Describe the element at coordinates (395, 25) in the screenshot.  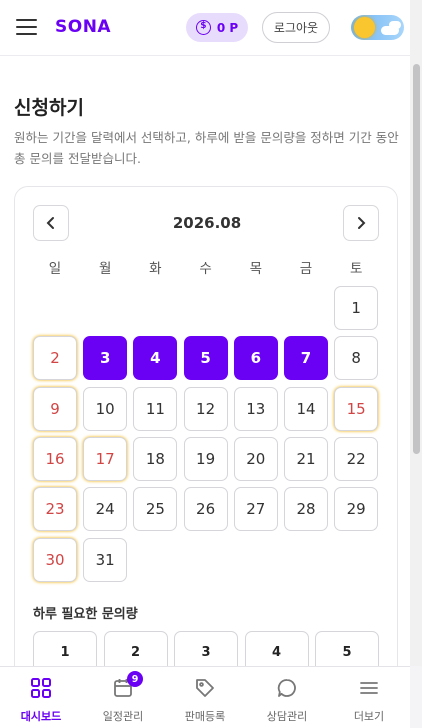
I see `cloud-icon` at that location.